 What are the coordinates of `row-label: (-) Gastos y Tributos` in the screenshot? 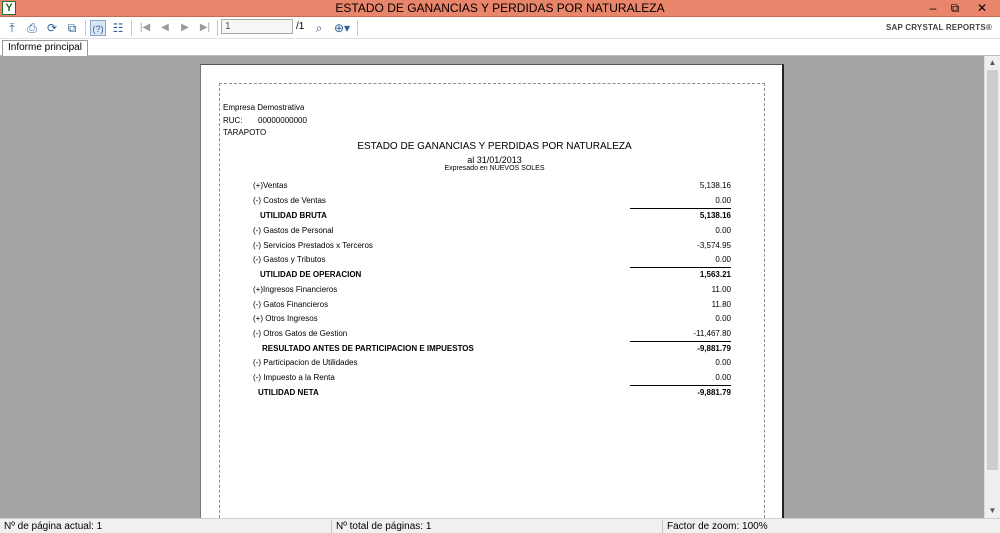 It's located at (289, 259).